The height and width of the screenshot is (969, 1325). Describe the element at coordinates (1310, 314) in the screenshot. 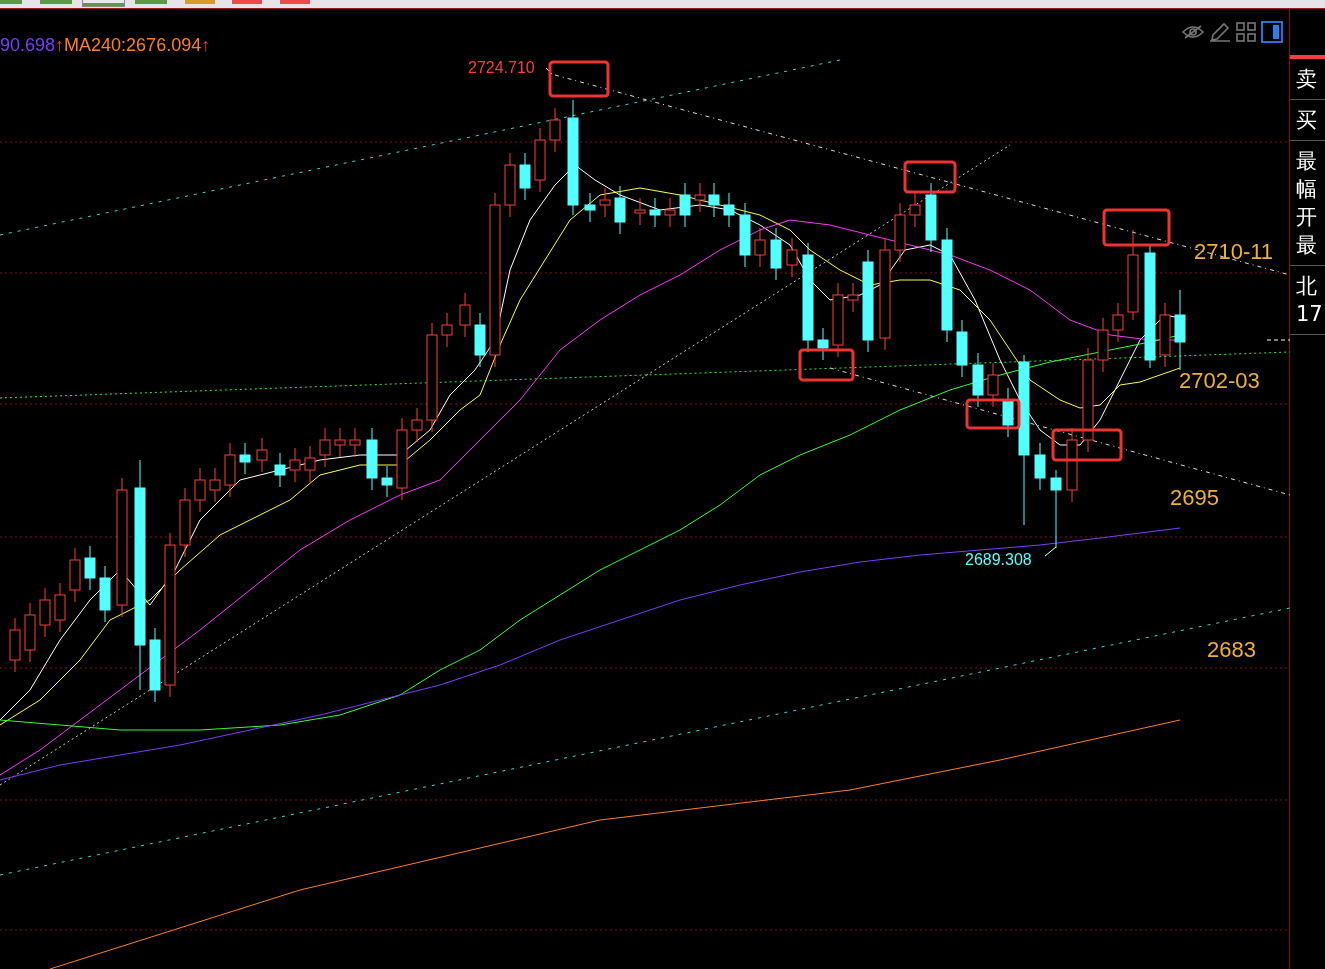

I see `quote-label: 17` at that location.